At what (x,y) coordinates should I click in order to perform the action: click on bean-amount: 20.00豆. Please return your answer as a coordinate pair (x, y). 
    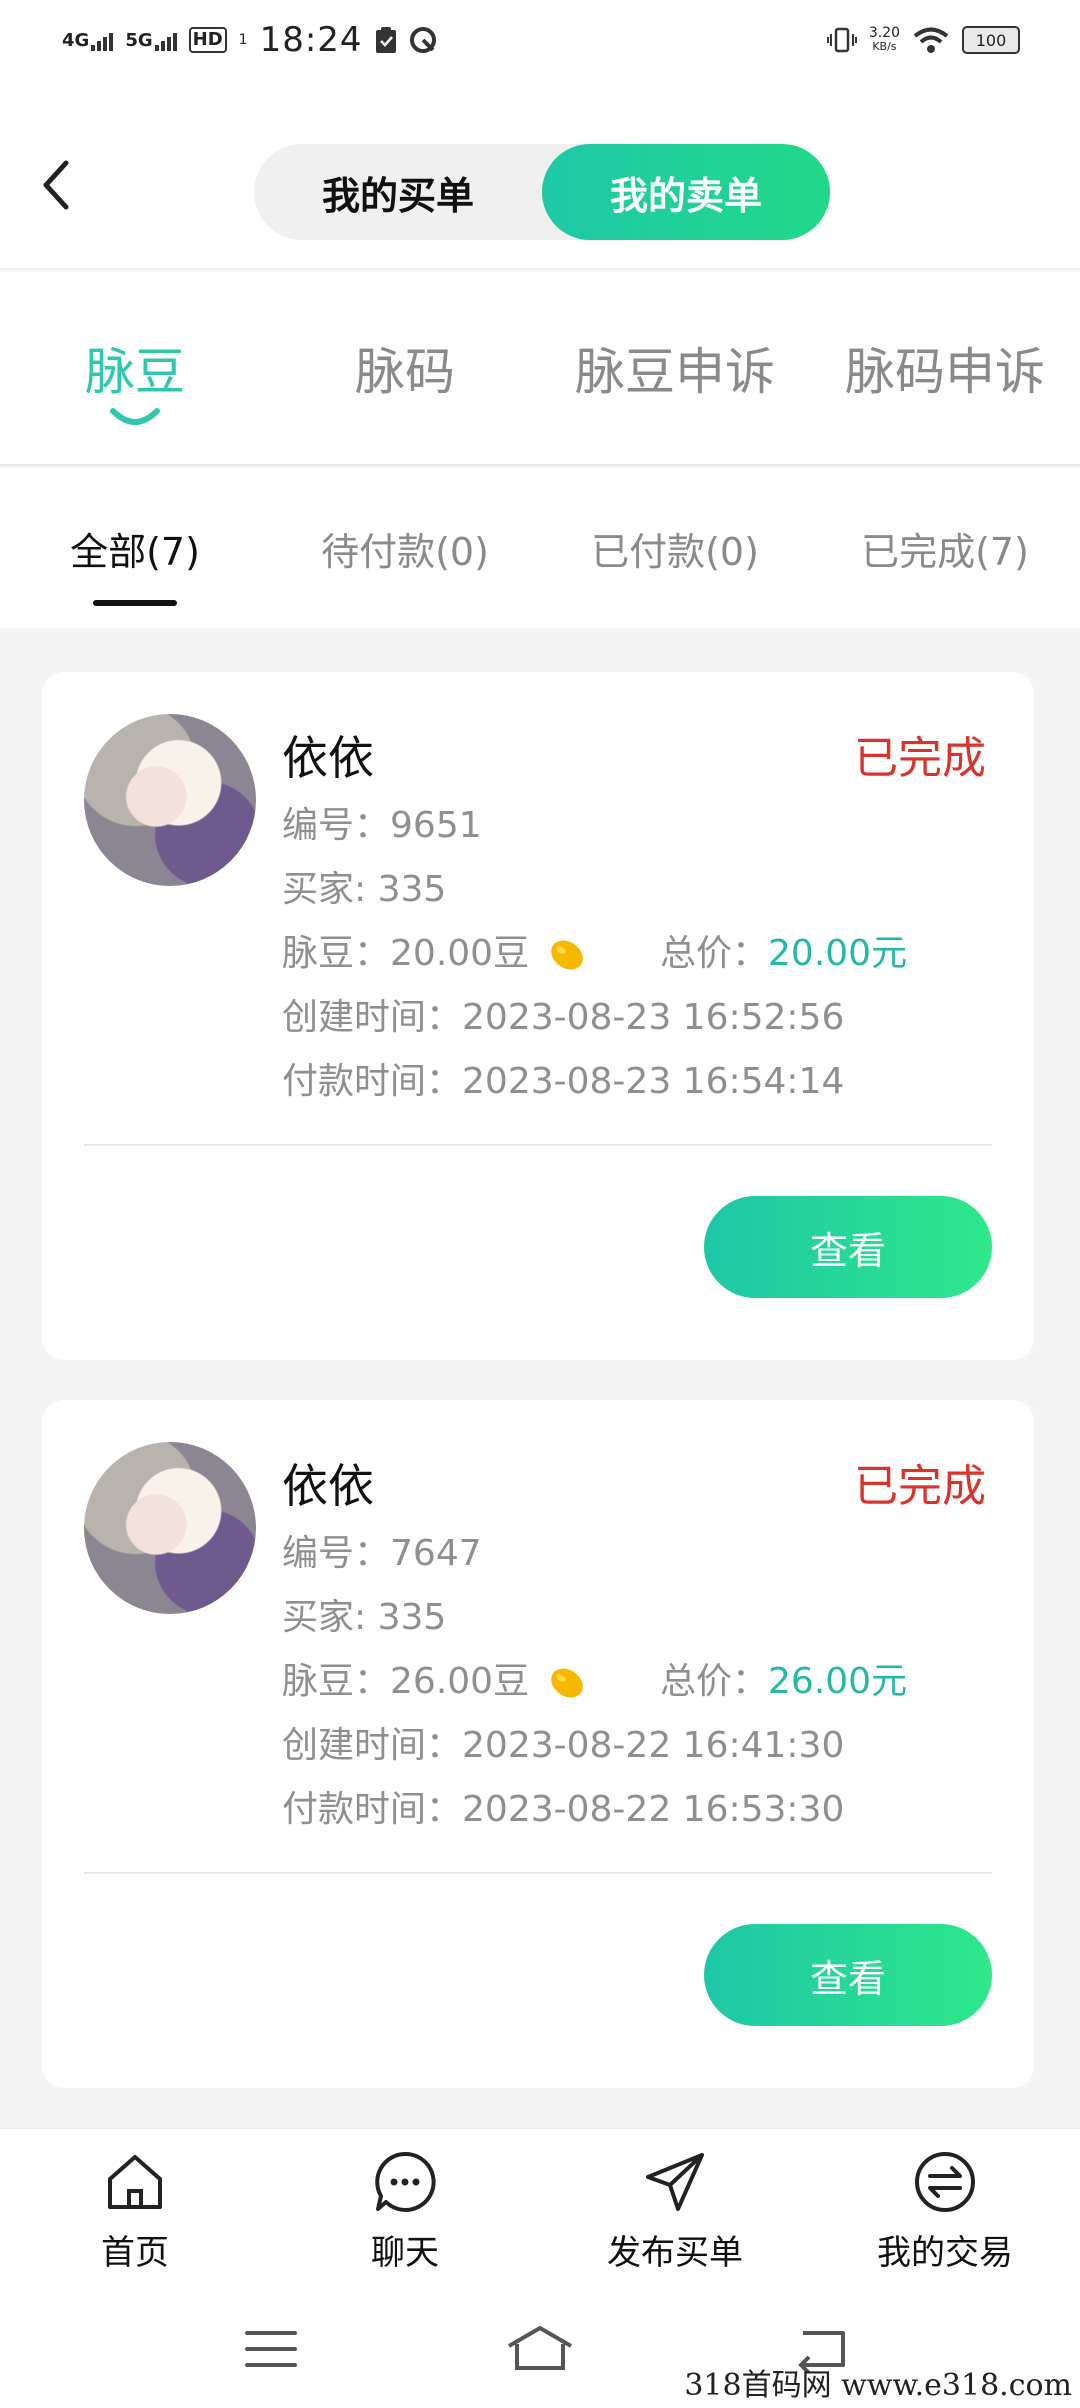
    Looking at the image, I should click on (460, 953).